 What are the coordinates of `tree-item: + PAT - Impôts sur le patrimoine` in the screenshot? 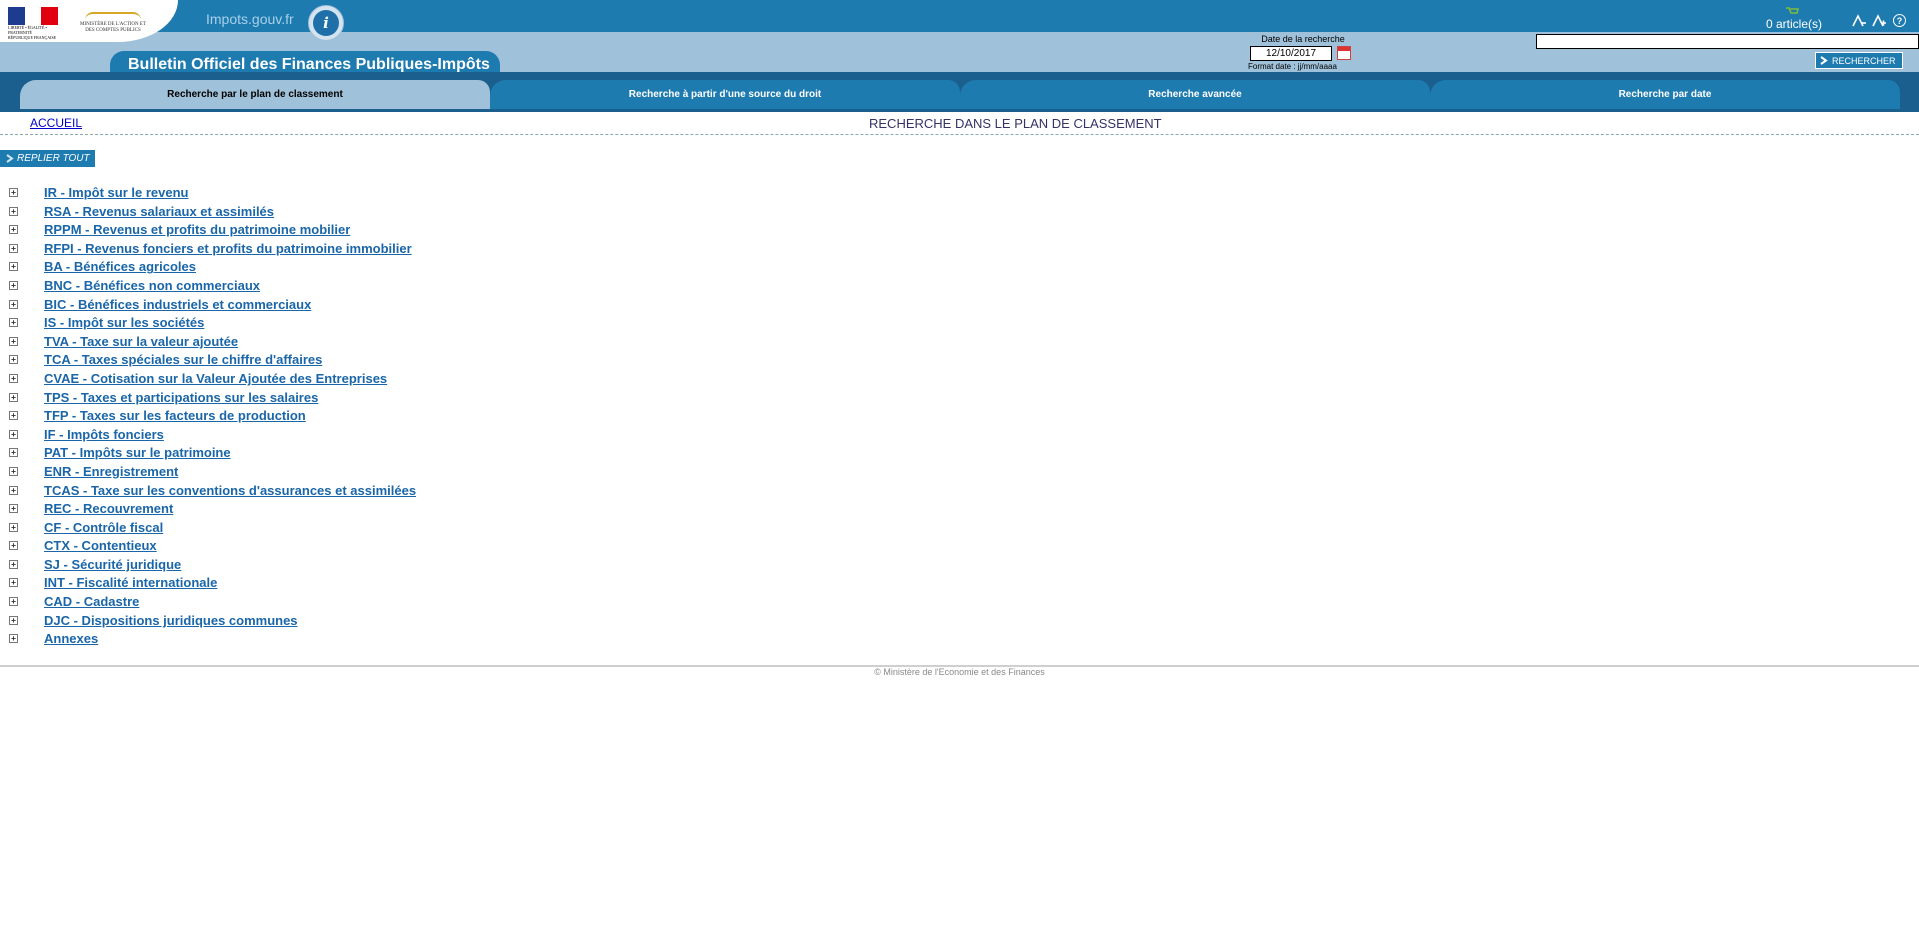 It's located at (300, 453).